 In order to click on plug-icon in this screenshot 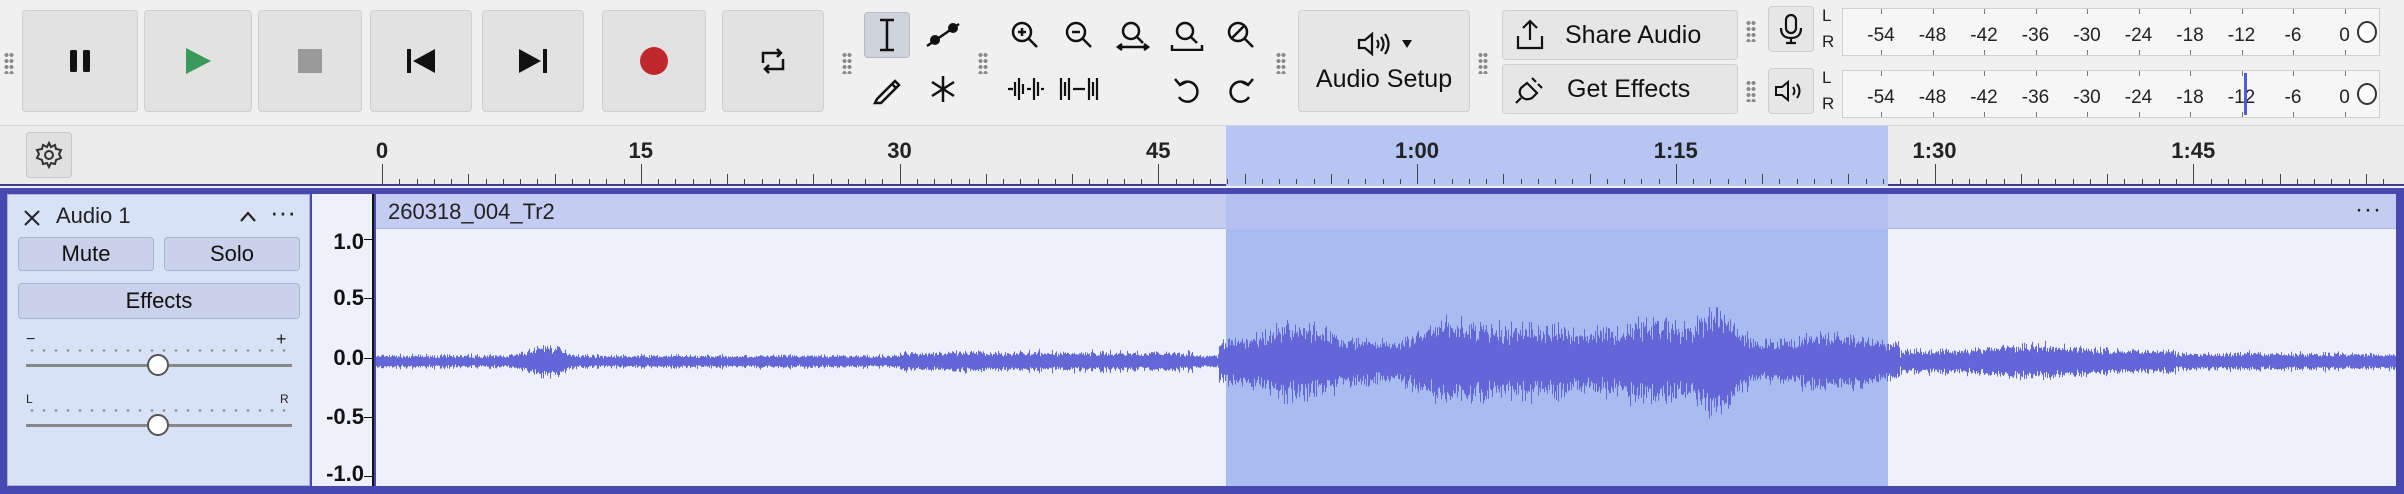, I will do `click(1529, 90)`.